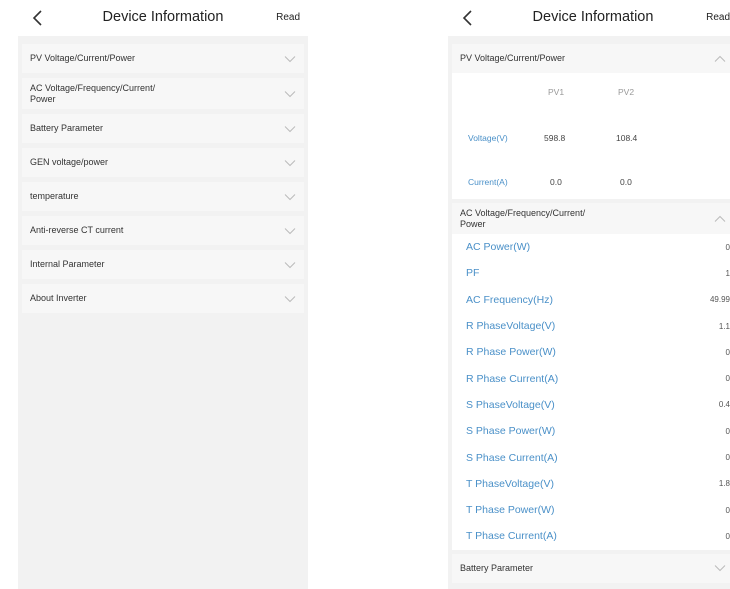  I want to click on list-item: AC Power(W) 0, so click(591, 247).